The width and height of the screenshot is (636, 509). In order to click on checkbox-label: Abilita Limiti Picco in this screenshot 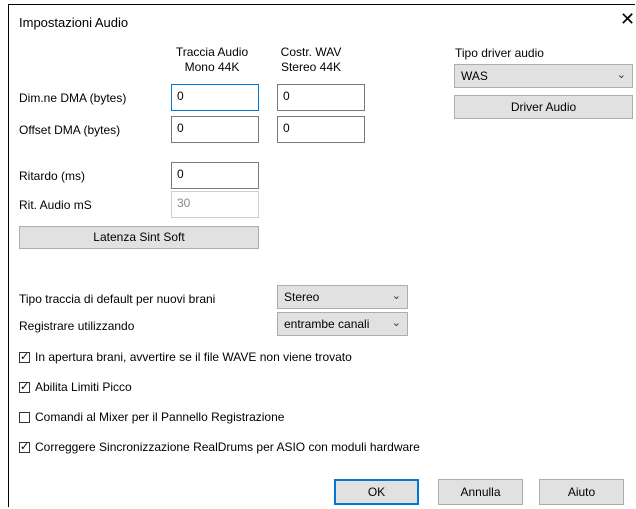, I will do `click(83, 387)`.